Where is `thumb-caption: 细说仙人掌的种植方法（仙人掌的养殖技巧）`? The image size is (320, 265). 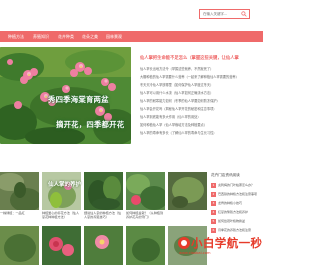
thumb-caption: 细说仙人掌的种植方法（仙人掌的养殖技巧） is located at coordinates (104, 215).